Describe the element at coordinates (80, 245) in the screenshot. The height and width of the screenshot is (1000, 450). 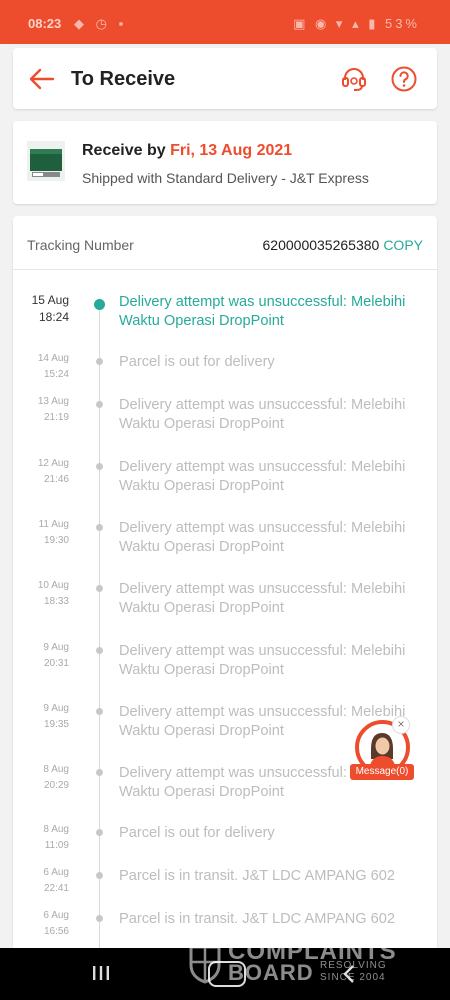
I see `tracking-number-label: Tracking Number` at that location.